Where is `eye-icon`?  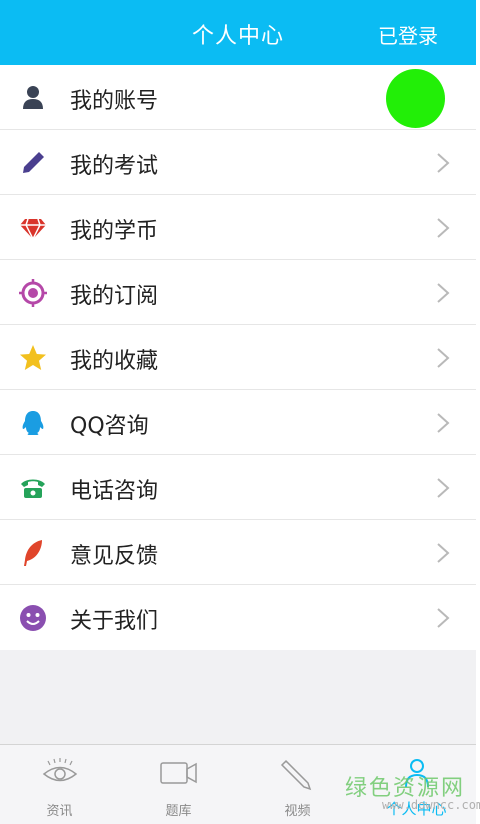 eye-icon is located at coordinates (60, 774).